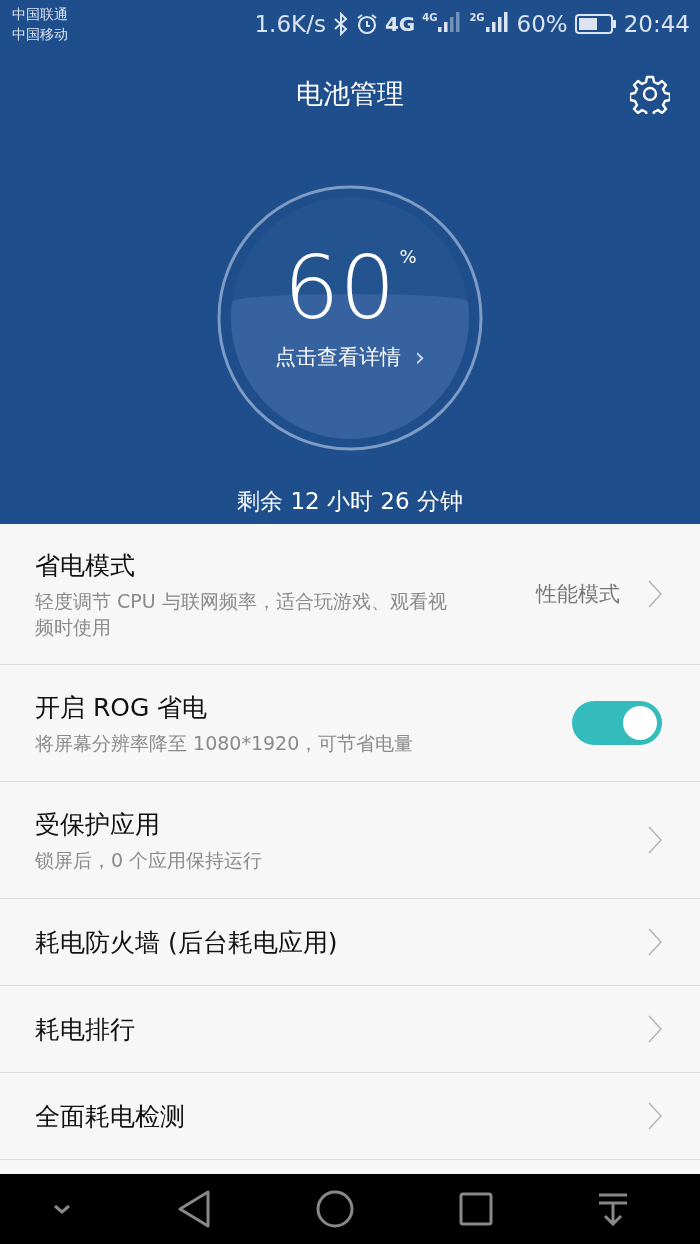 The width and height of the screenshot is (700, 1244). What do you see at coordinates (350, 357) in the screenshot?
I see `details-link: 点击查看详情 ›` at bounding box center [350, 357].